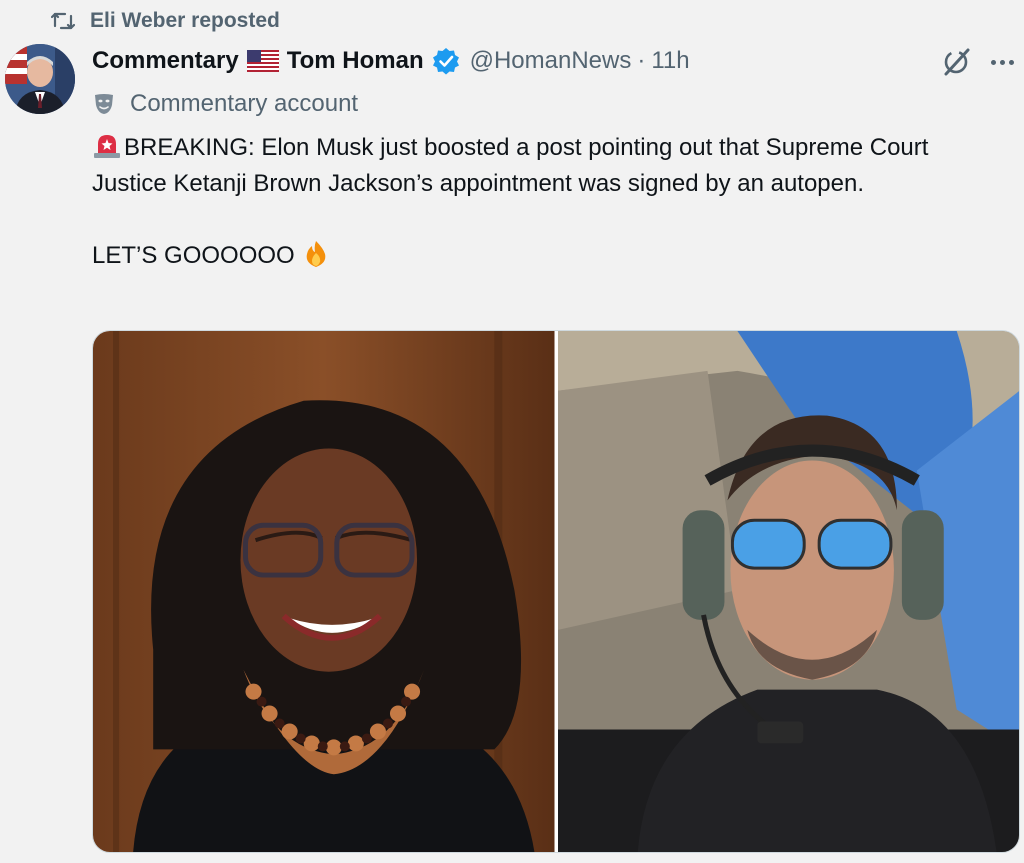 The height and width of the screenshot is (863, 1024). What do you see at coordinates (956, 62) in the screenshot?
I see `grok-icon` at bounding box center [956, 62].